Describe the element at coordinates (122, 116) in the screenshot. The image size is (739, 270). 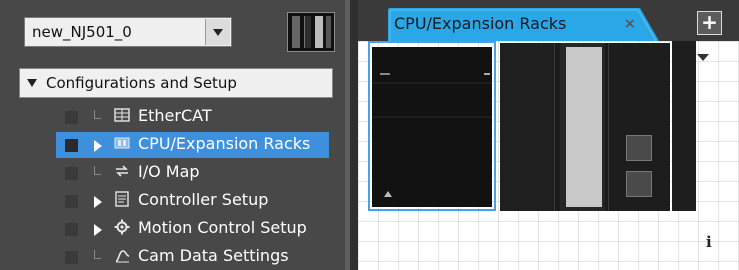
I see `ethercat-icon` at that location.